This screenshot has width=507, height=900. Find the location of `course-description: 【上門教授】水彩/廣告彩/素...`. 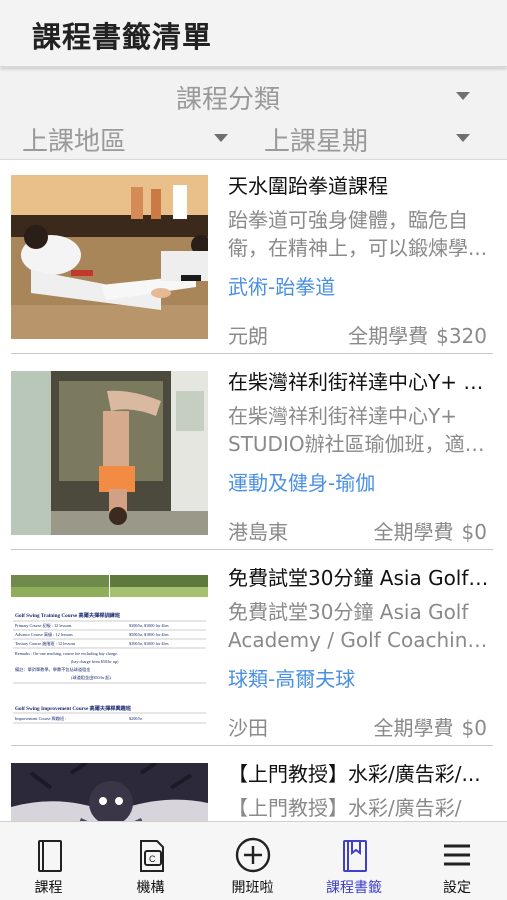

course-description: 【上門教授】水彩/廣告彩/素... is located at coordinates (345, 808).